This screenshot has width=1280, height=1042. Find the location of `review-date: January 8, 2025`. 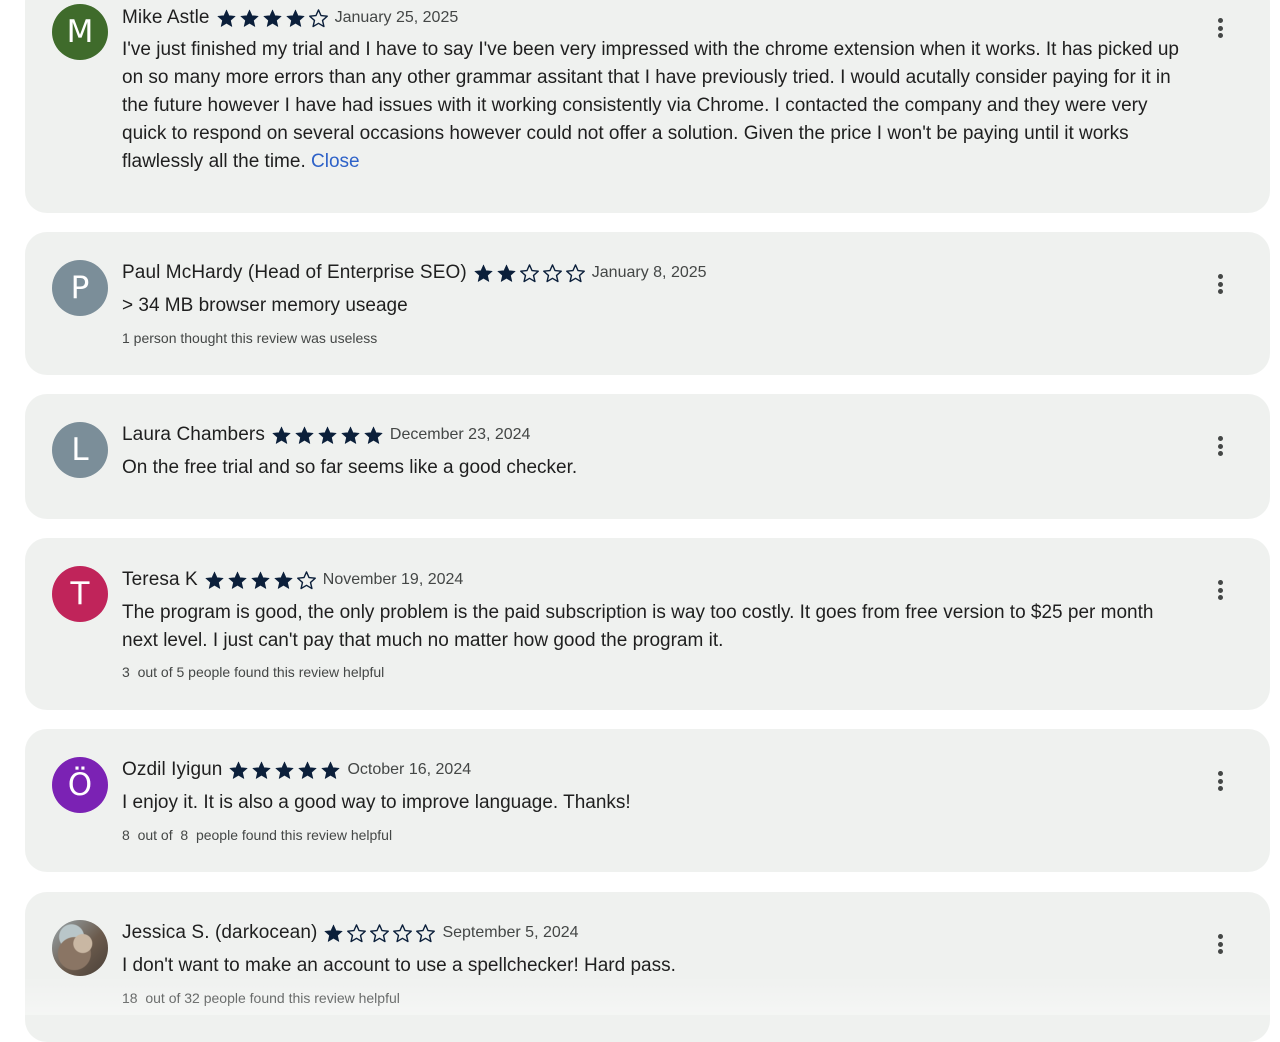

review-date: January 8, 2025 is located at coordinates (649, 272).